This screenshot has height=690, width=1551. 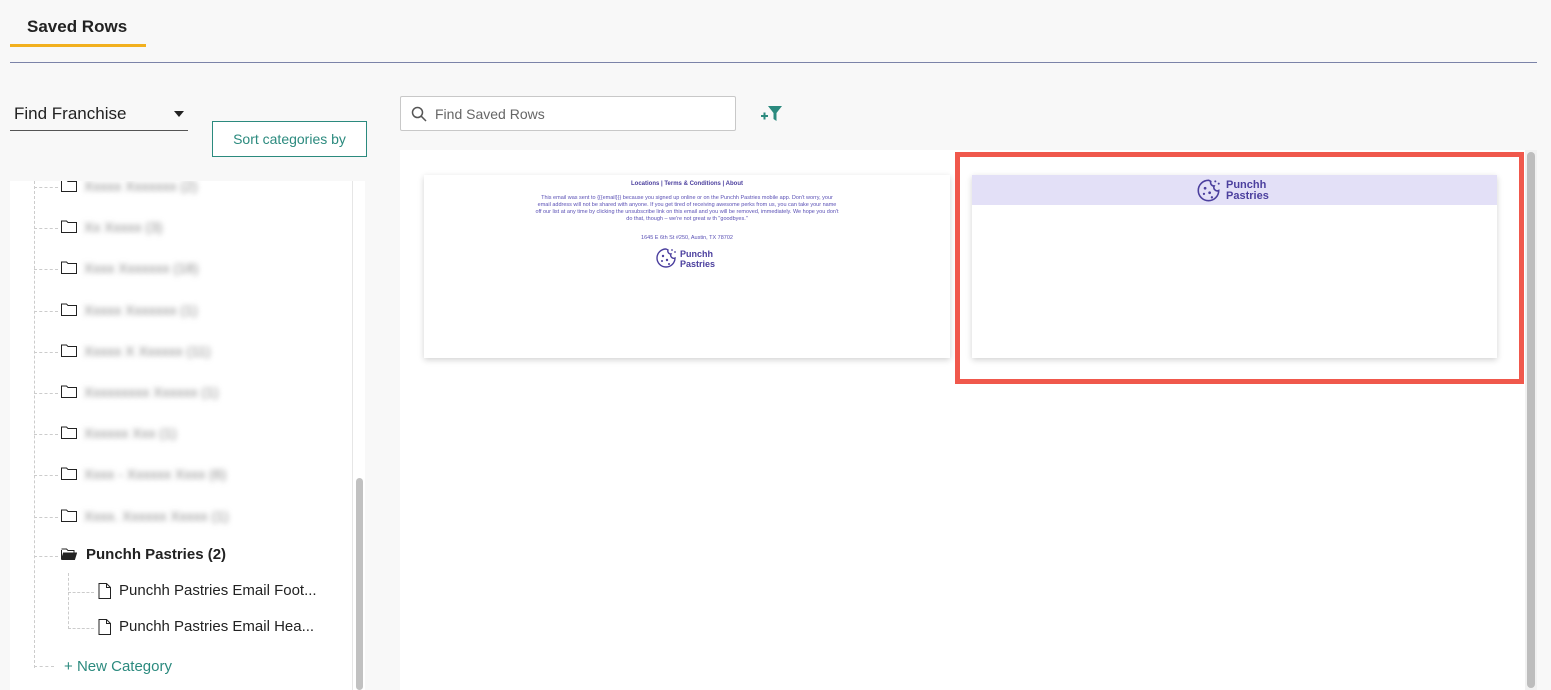 What do you see at coordinates (155, 474) in the screenshot?
I see `tree-folder-label: Xxxx - Xxxxxx Xxxx (6)` at bounding box center [155, 474].